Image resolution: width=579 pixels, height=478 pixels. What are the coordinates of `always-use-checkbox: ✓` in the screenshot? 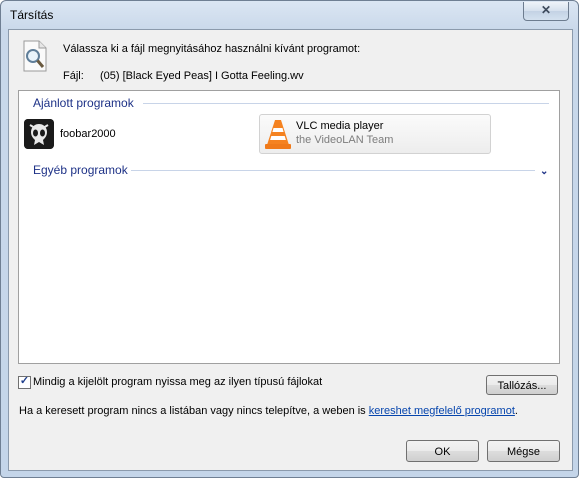 It's located at (24, 382).